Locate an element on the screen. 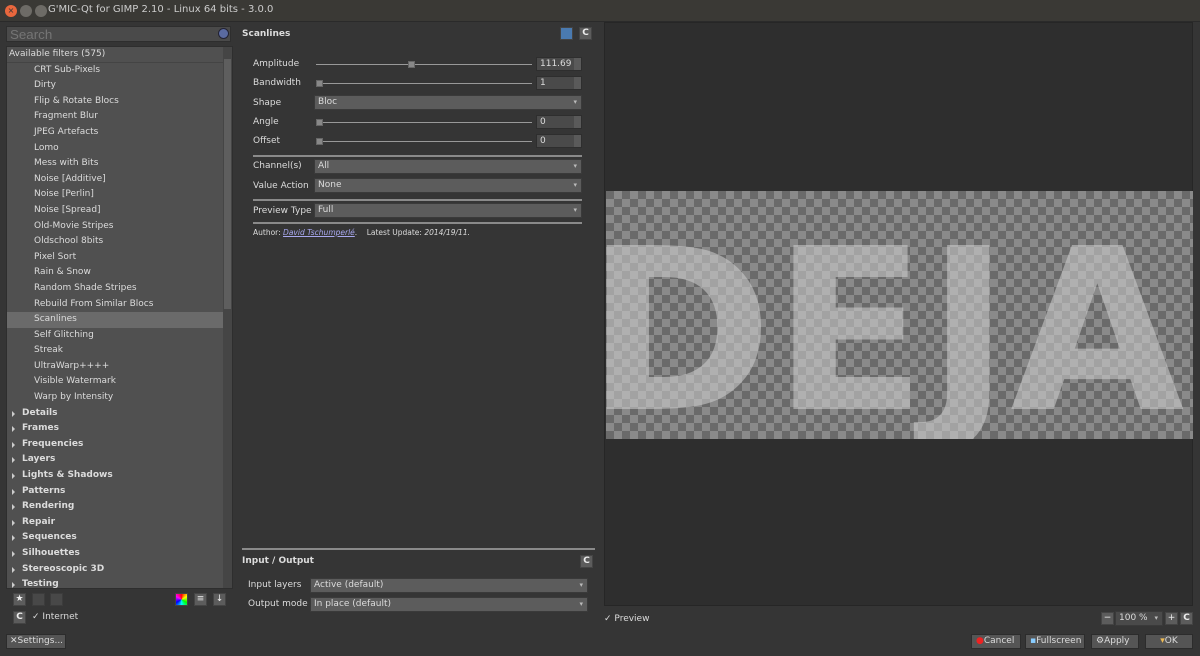 The image size is (1200, 656). angle-label: Angle is located at coordinates (266, 122).